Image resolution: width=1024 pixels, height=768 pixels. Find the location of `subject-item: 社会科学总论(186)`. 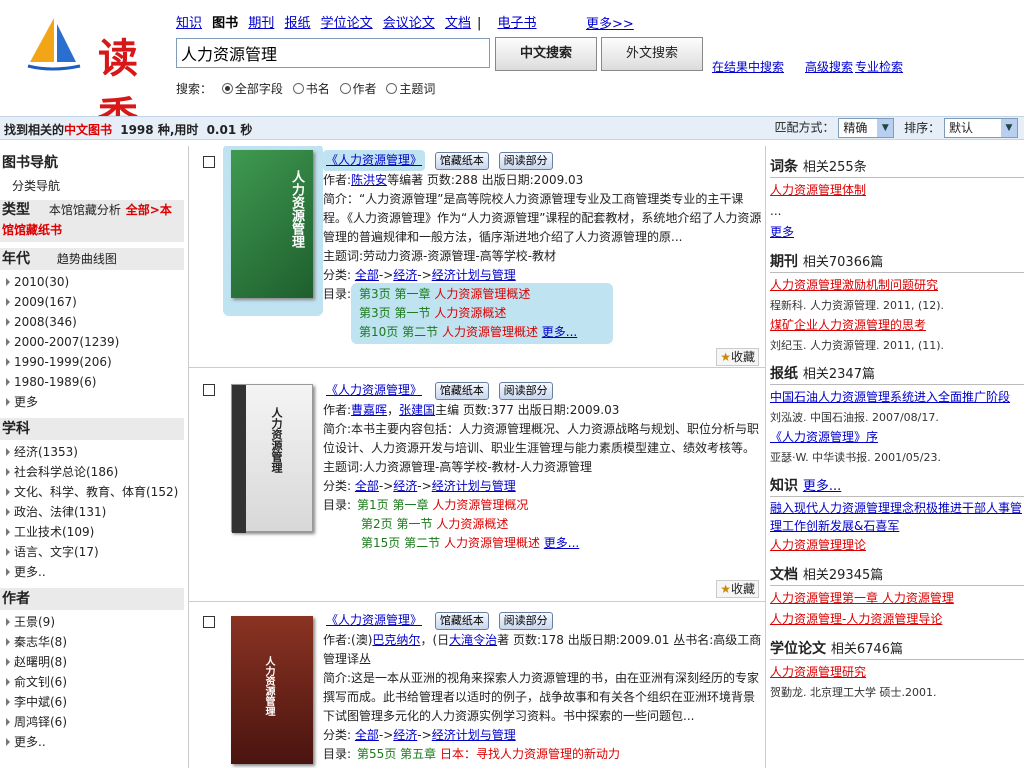

subject-item: 社会科学总论(186) is located at coordinates (92, 472).